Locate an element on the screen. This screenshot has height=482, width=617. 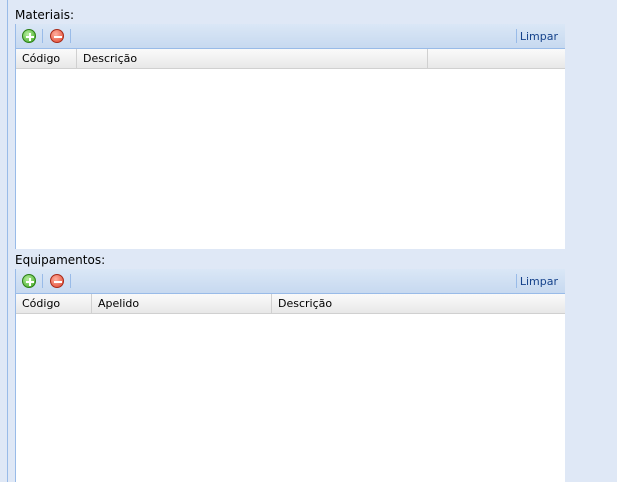
clear-materials-button: Limpar is located at coordinates (539, 36).